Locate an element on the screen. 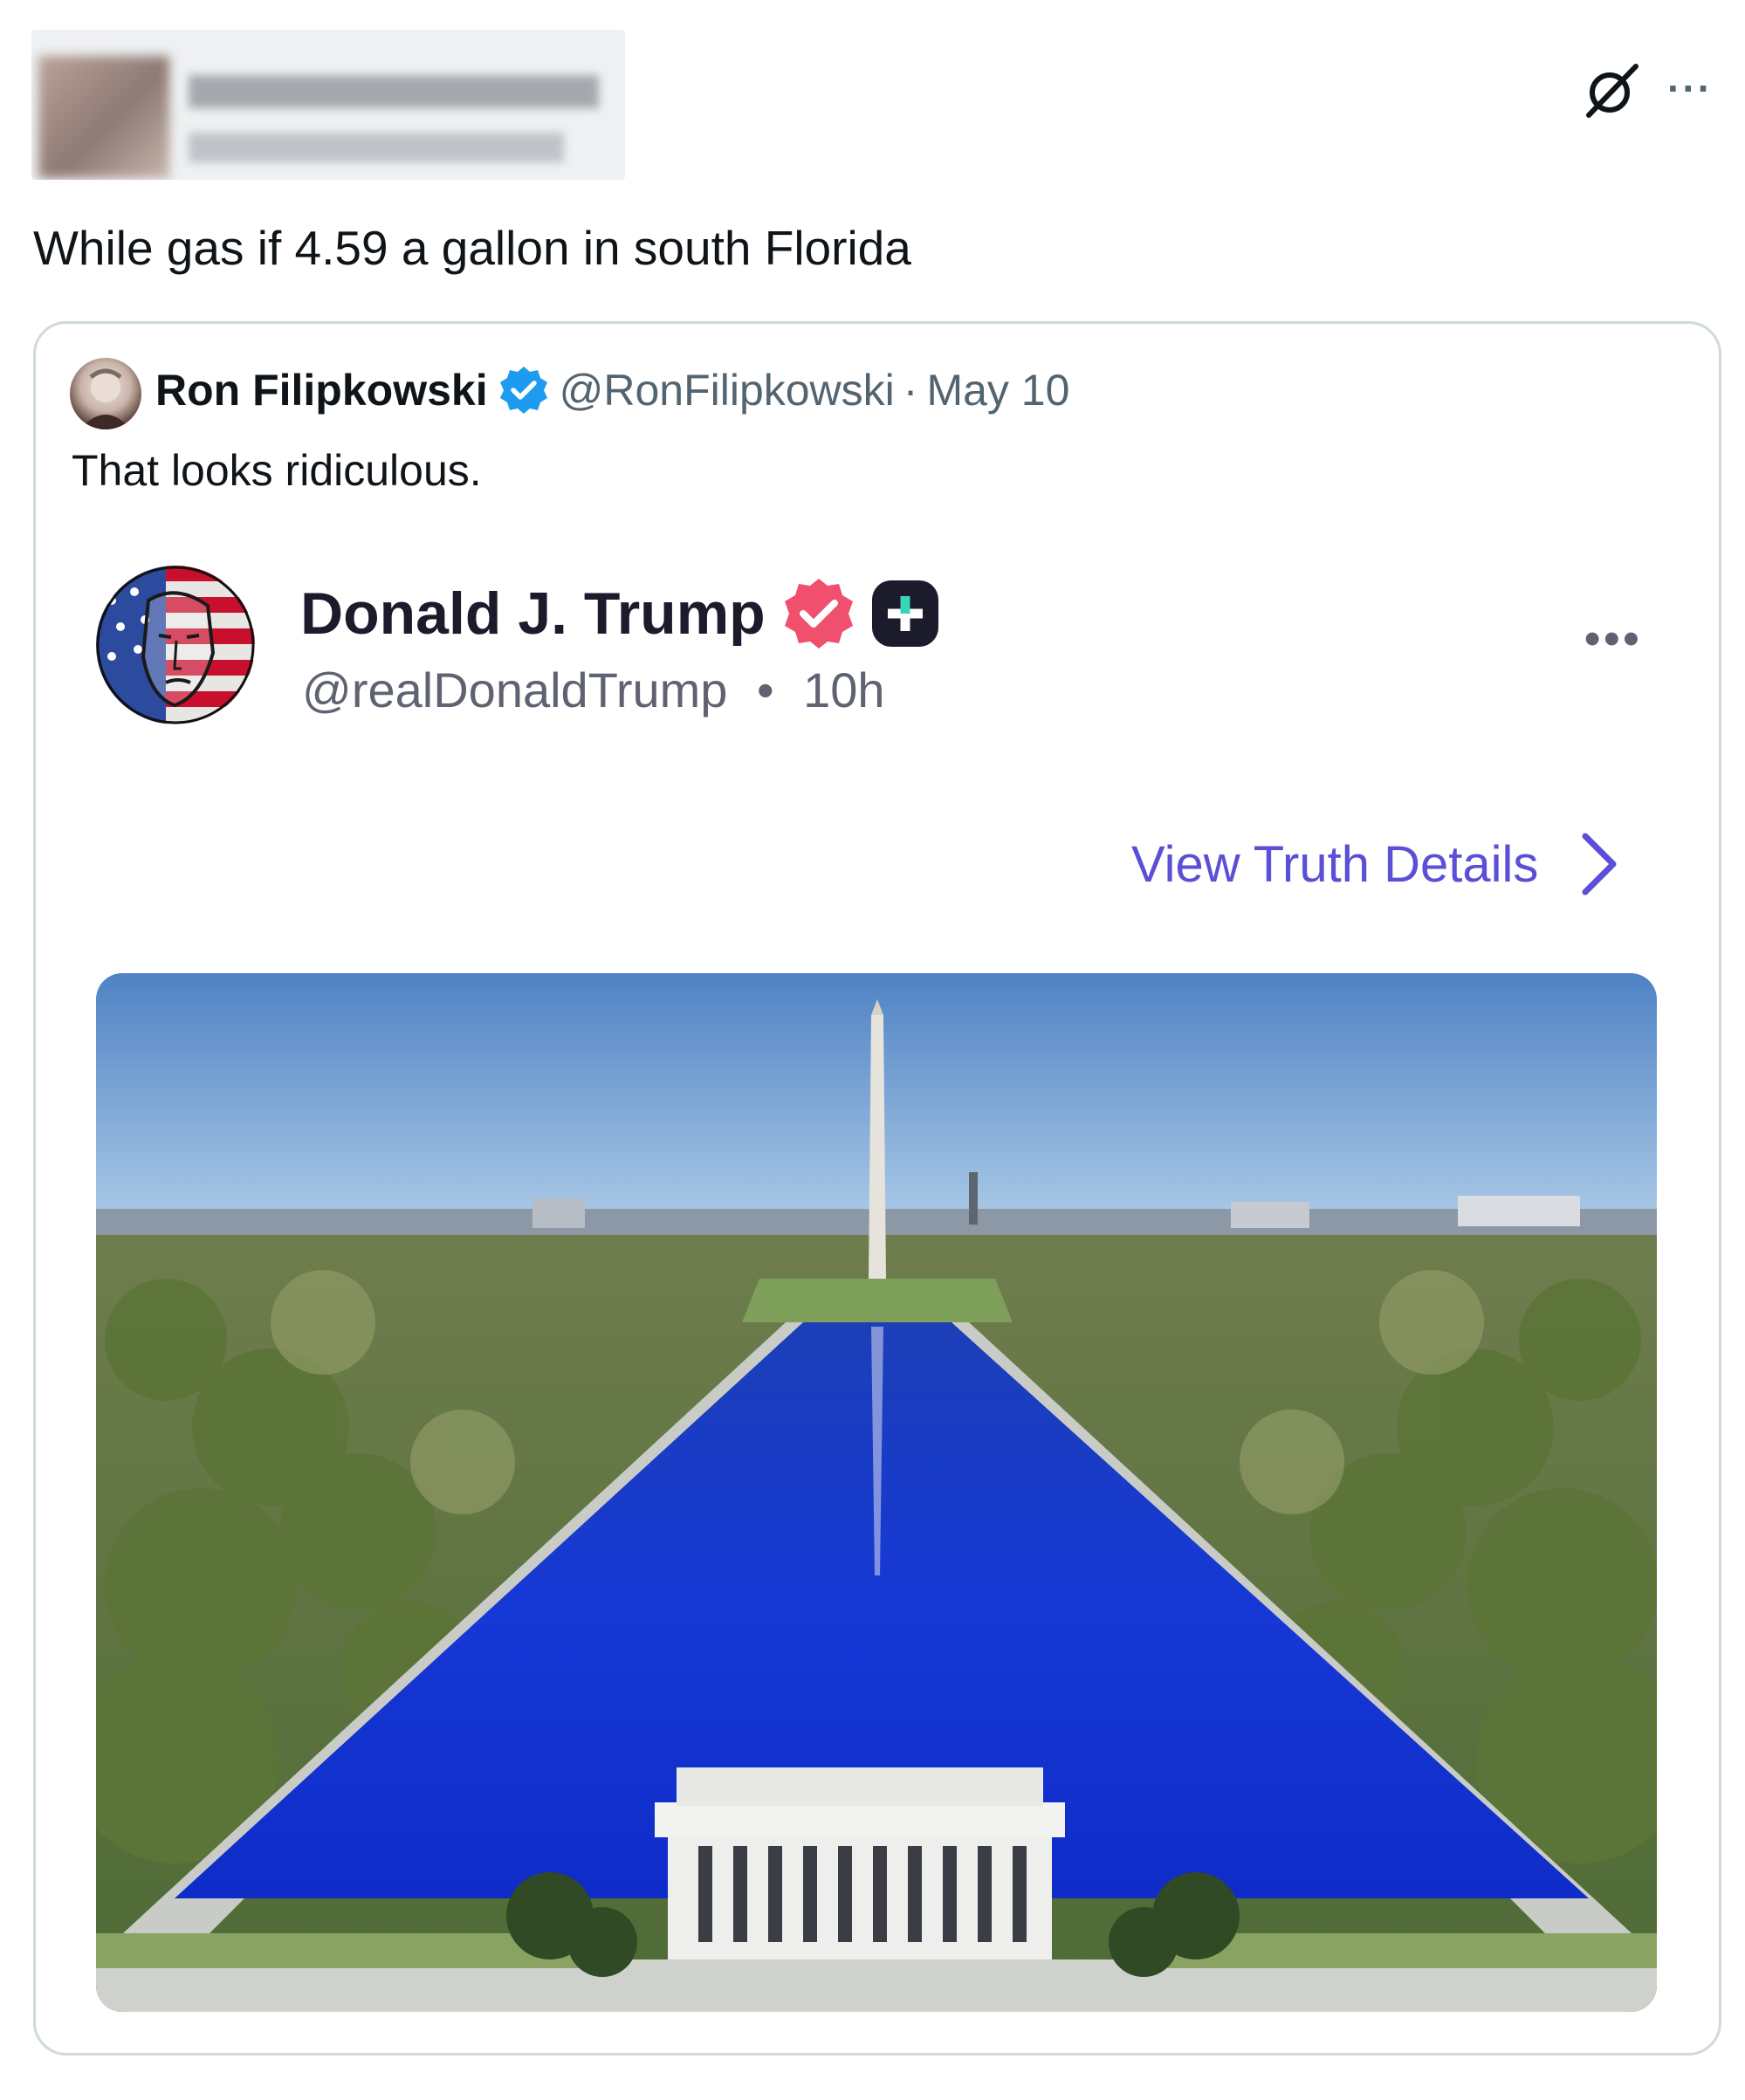 Image resolution: width=1745 pixels, height=2100 pixels. chevron-right-icon is located at coordinates (1599, 864).